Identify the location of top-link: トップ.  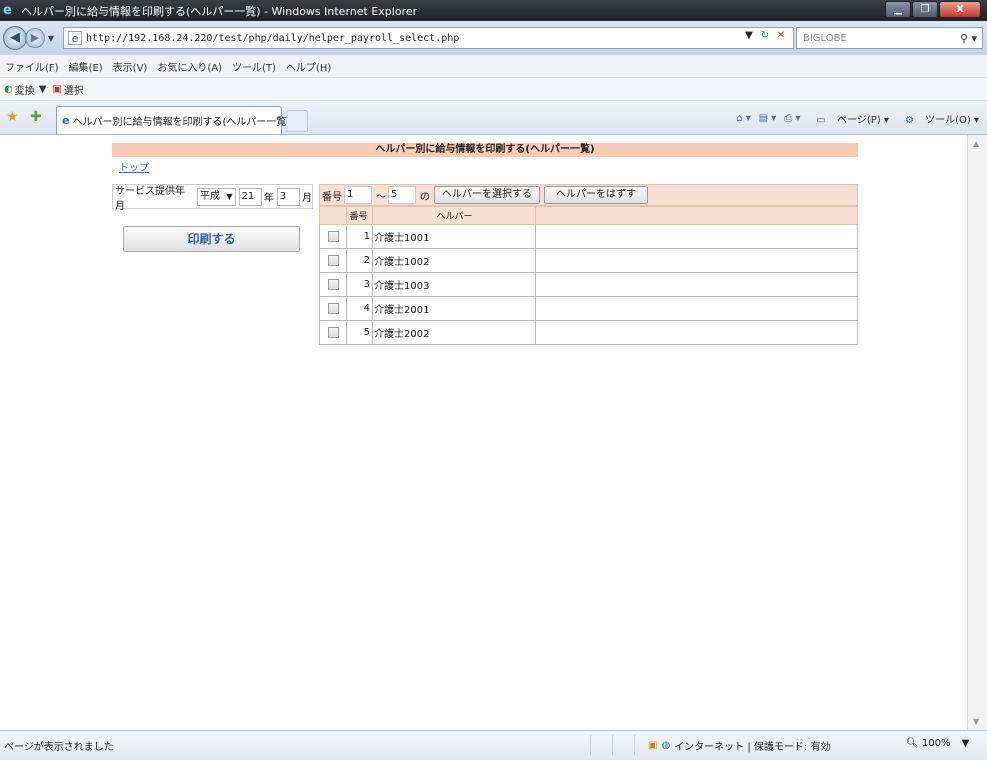
(134, 166).